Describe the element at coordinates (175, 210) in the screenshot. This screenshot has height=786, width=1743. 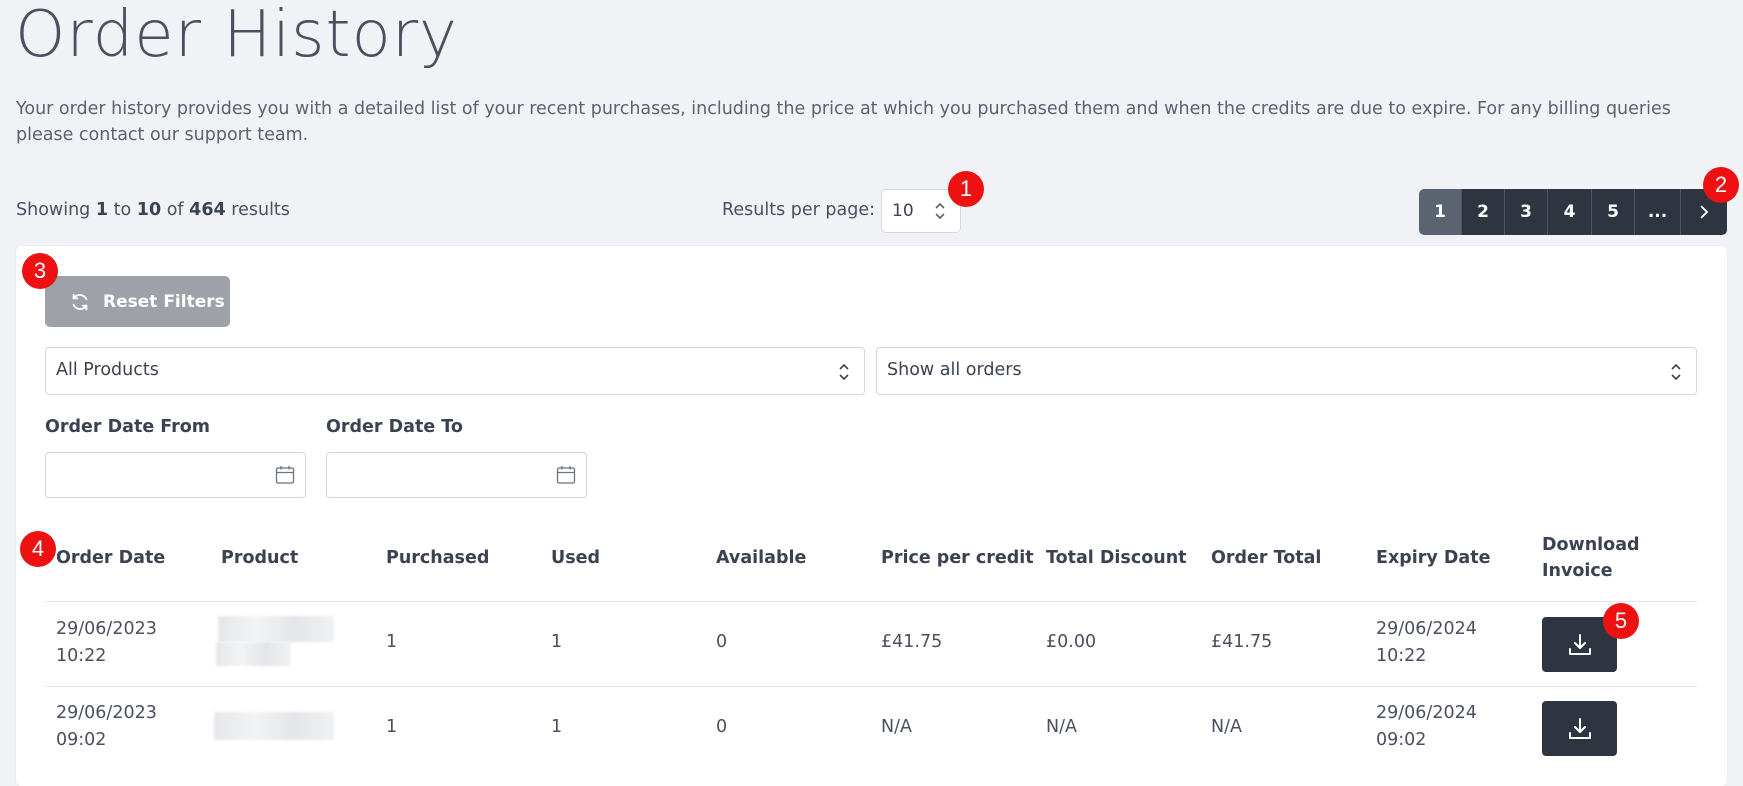
I see `results-of-word: of` at that location.